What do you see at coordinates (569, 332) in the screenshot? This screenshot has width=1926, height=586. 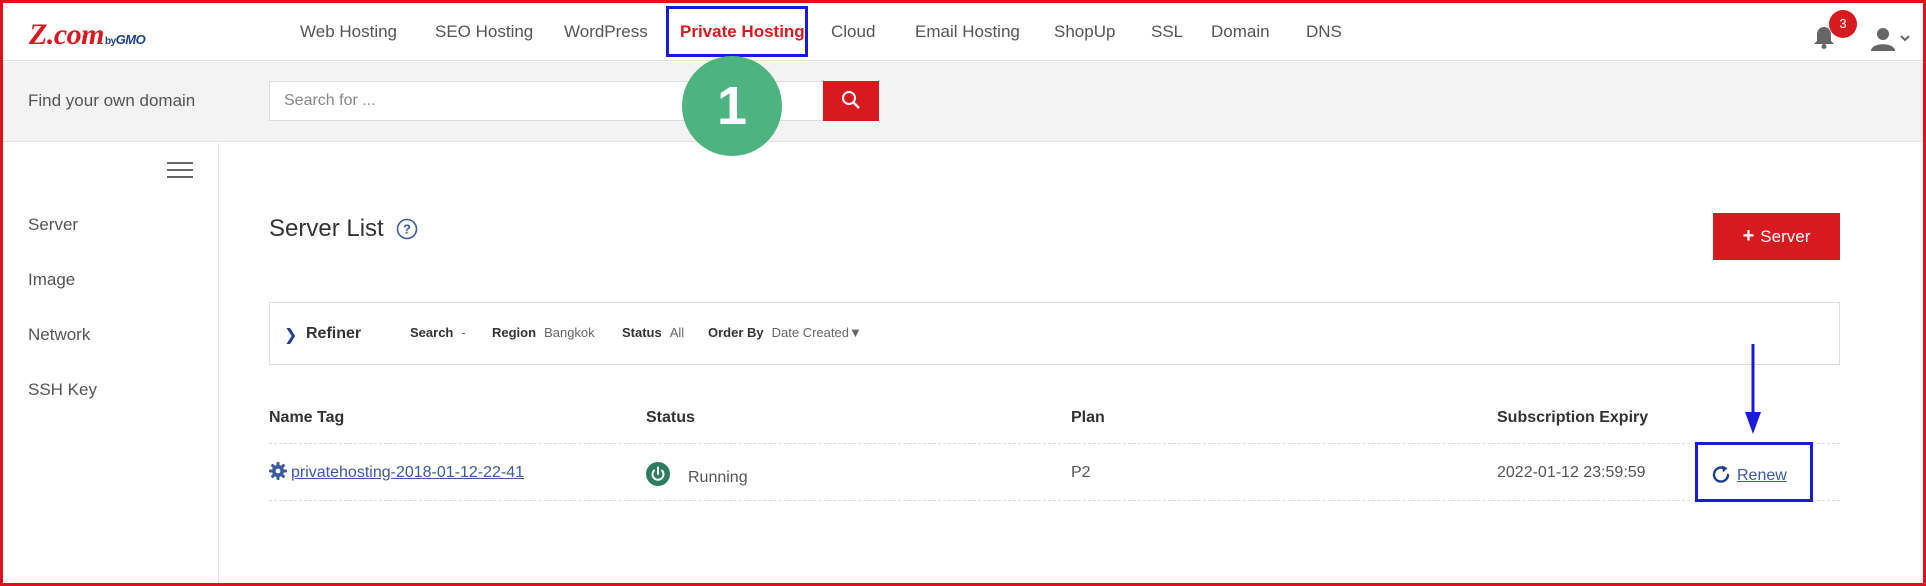 I see `filter-value: Bangkok` at bounding box center [569, 332].